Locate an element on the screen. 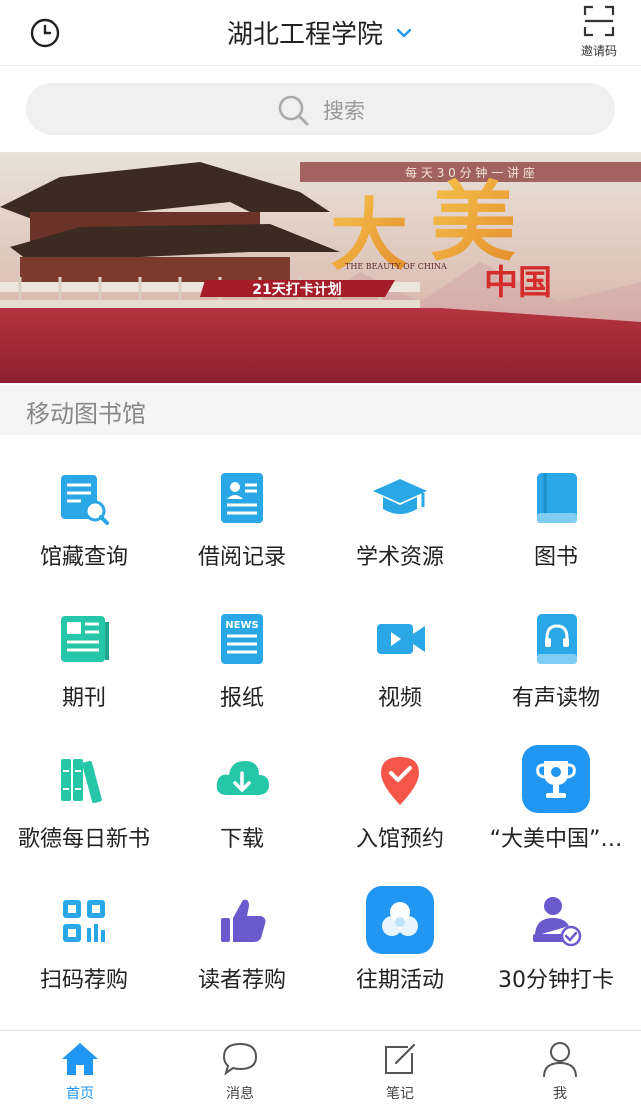 The image size is (641, 1106). banner-english: THE BEAUTY OF CHINA is located at coordinates (396, 266).